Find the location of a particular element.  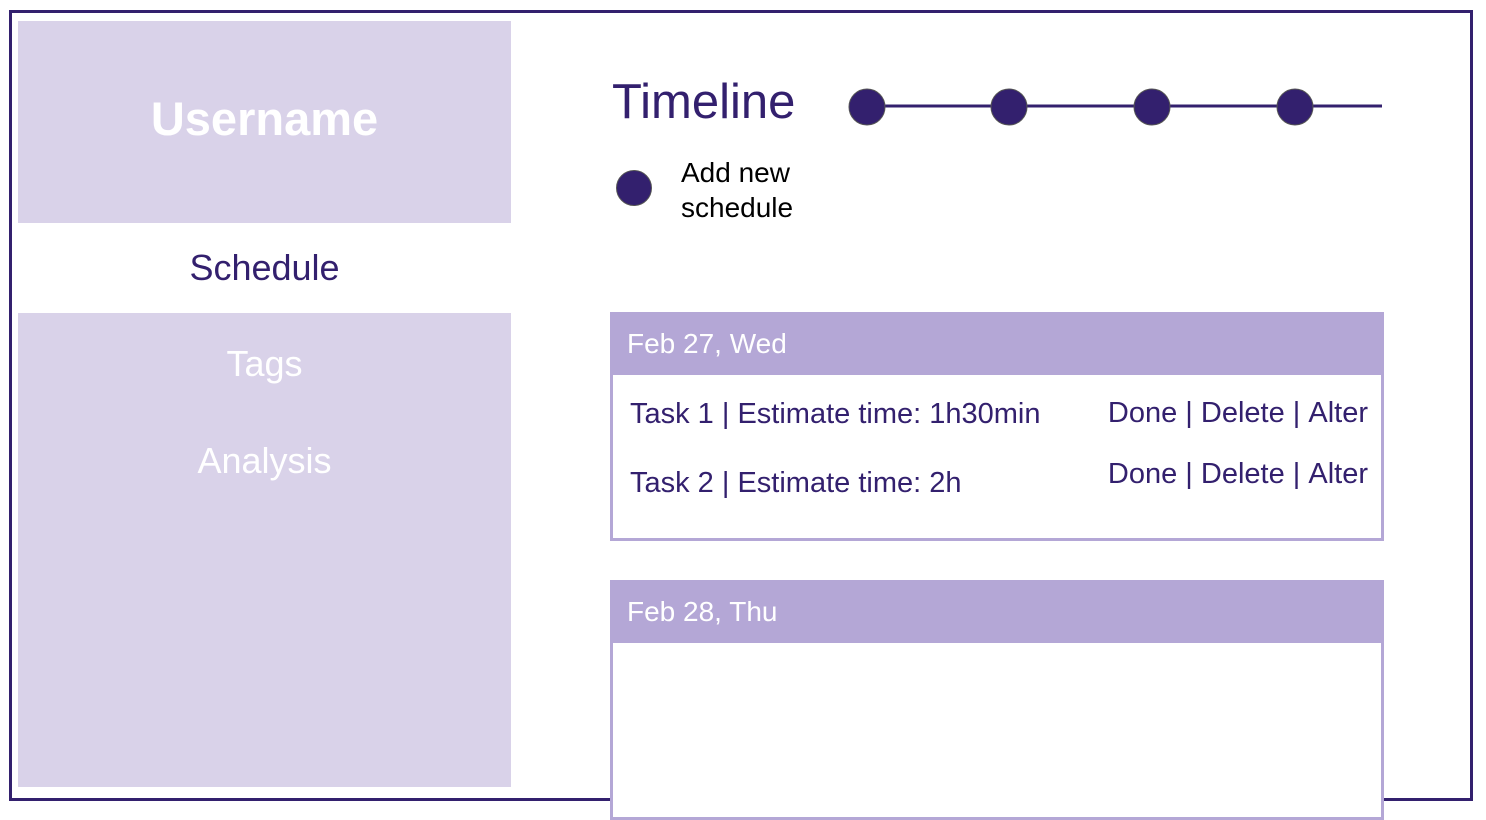

day-card-date: Feb 27, Wed is located at coordinates (997, 343).